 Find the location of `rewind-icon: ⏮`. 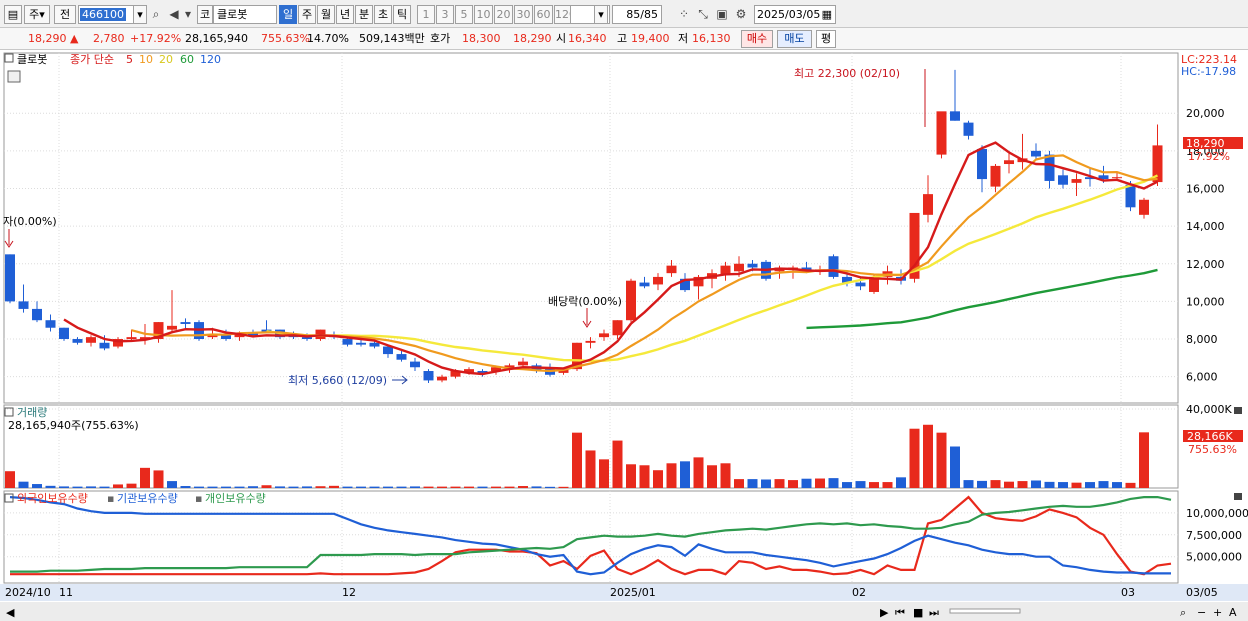

rewind-icon: ⏮ is located at coordinates (900, 612).